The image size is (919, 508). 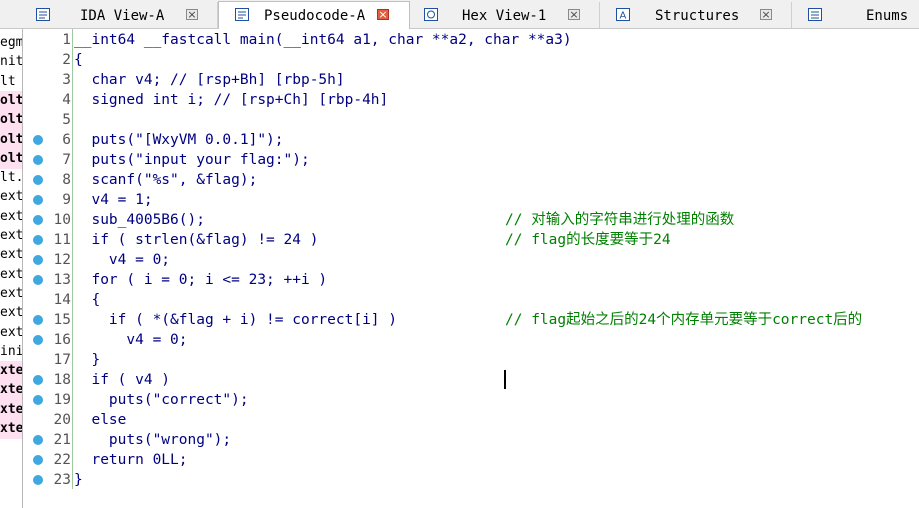 What do you see at coordinates (209, 80) in the screenshot?
I see `code-text: char v4; // [rsp+Bh] [rbp-5h]` at bounding box center [209, 80].